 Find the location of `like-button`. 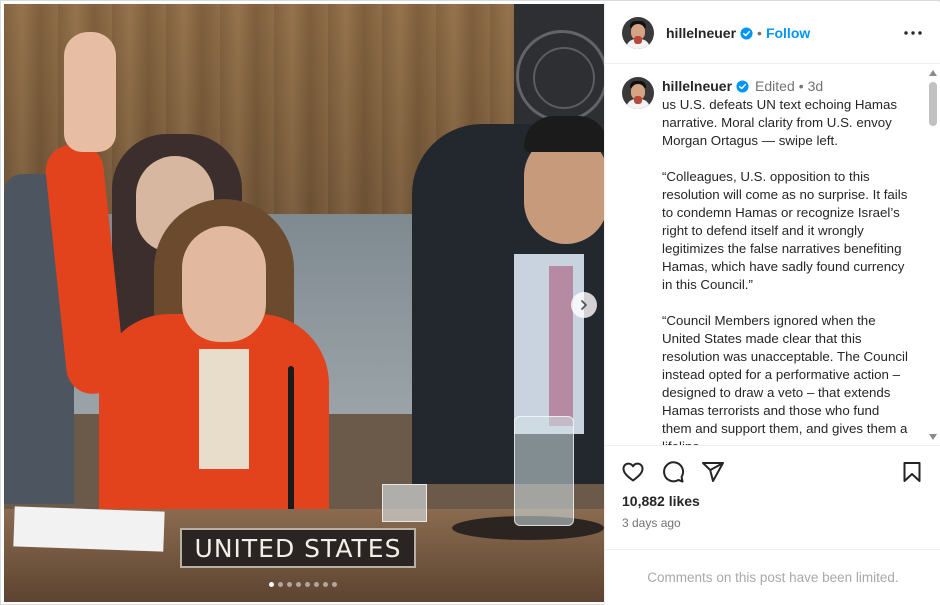

like-button is located at coordinates (634, 473).